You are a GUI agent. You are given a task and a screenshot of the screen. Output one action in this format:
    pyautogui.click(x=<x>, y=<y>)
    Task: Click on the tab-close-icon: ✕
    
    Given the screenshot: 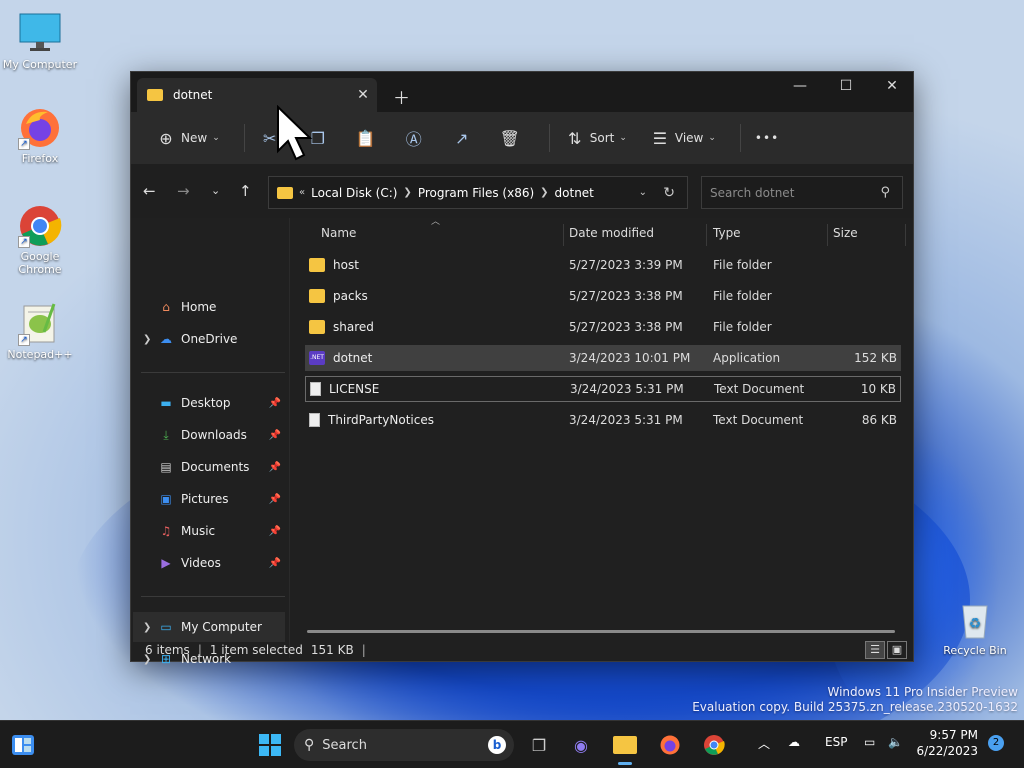 What is the action you would take?
    pyautogui.click(x=363, y=95)
    